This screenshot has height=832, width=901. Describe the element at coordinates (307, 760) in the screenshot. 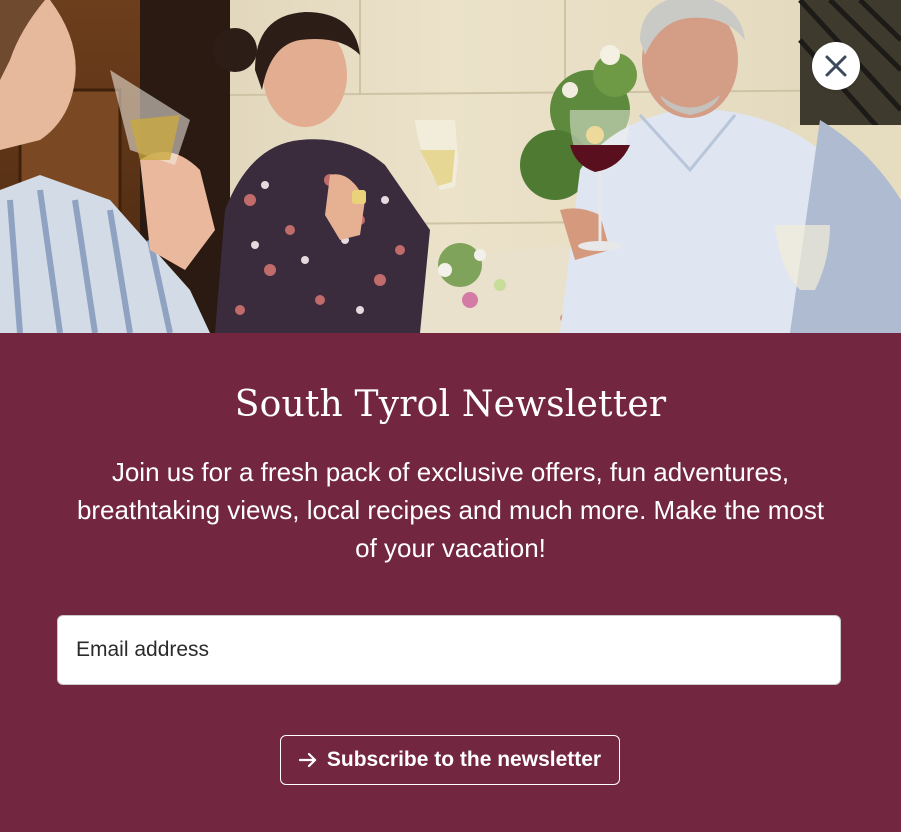

I see `arrow-right-icon` at that location.